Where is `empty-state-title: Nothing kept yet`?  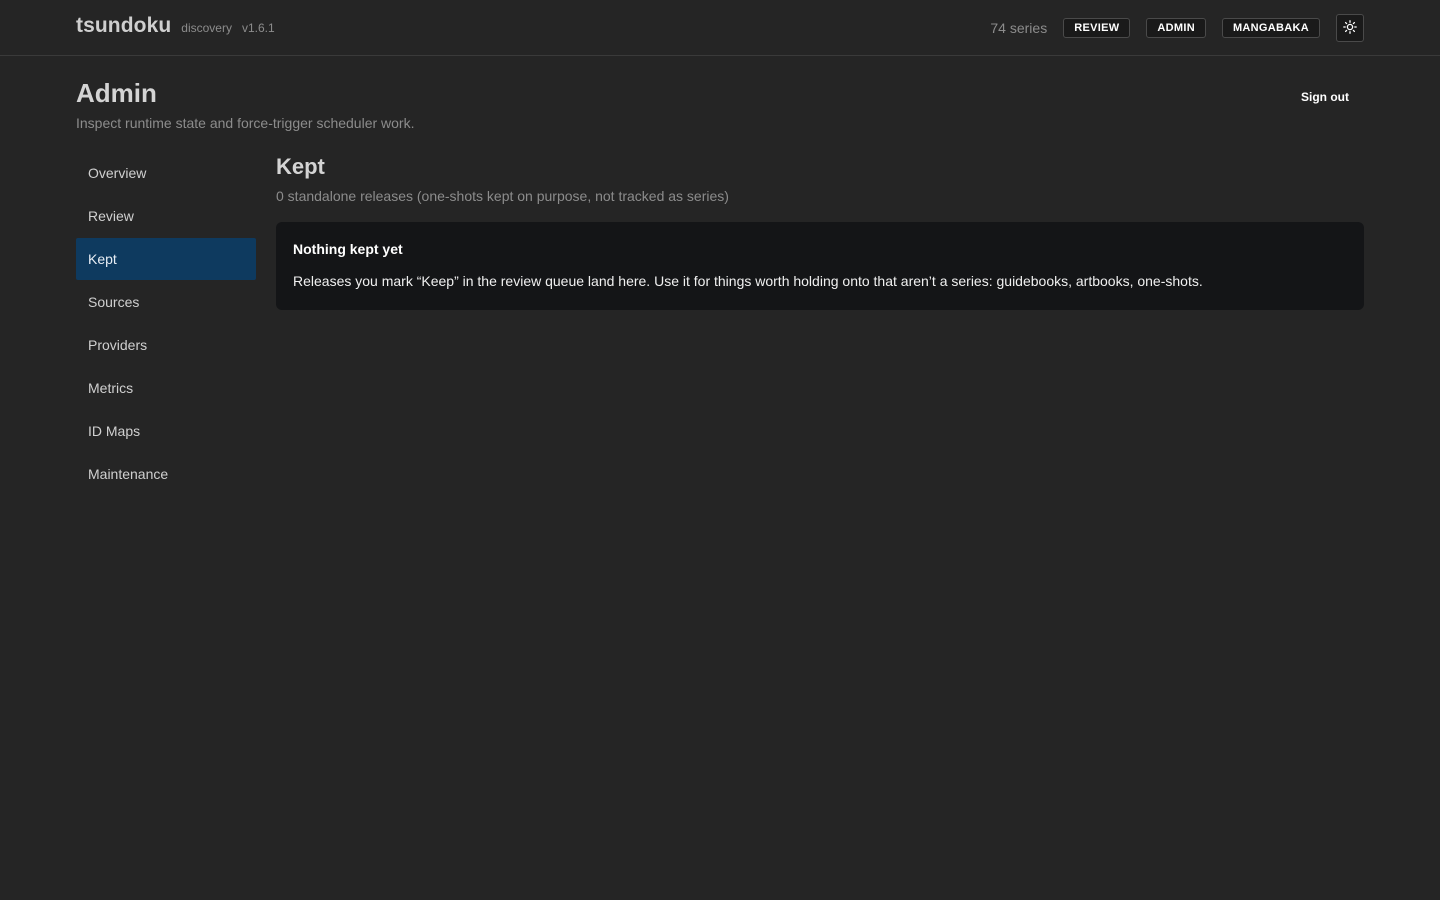 empty-state-title: Nothing kept yet is located at coordinates (348, 249).